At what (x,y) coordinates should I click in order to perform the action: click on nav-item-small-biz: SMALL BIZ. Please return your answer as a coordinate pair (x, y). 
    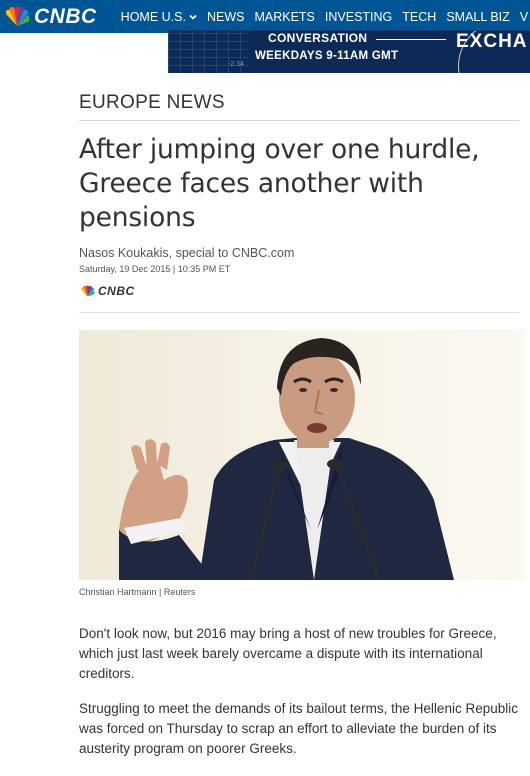
    Looking at the image, I should click on (477, 17).